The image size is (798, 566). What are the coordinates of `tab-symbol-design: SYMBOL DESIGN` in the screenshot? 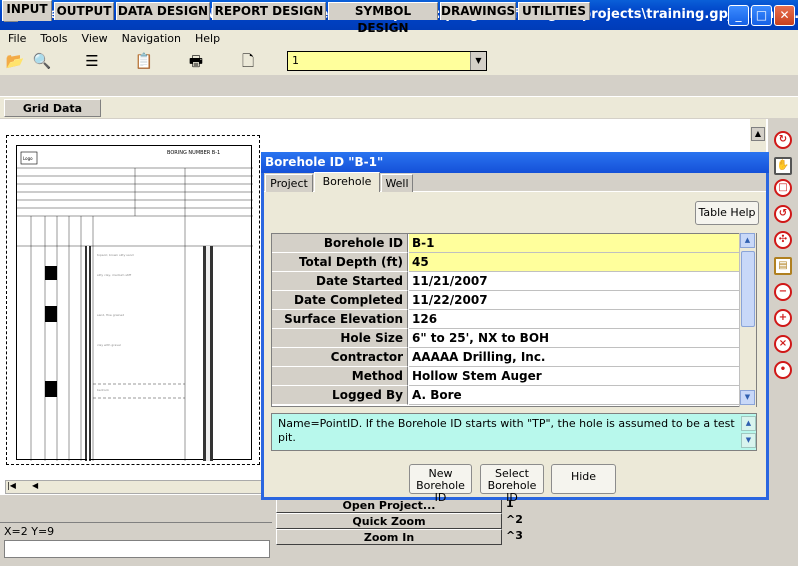 It's located at (383, 18).